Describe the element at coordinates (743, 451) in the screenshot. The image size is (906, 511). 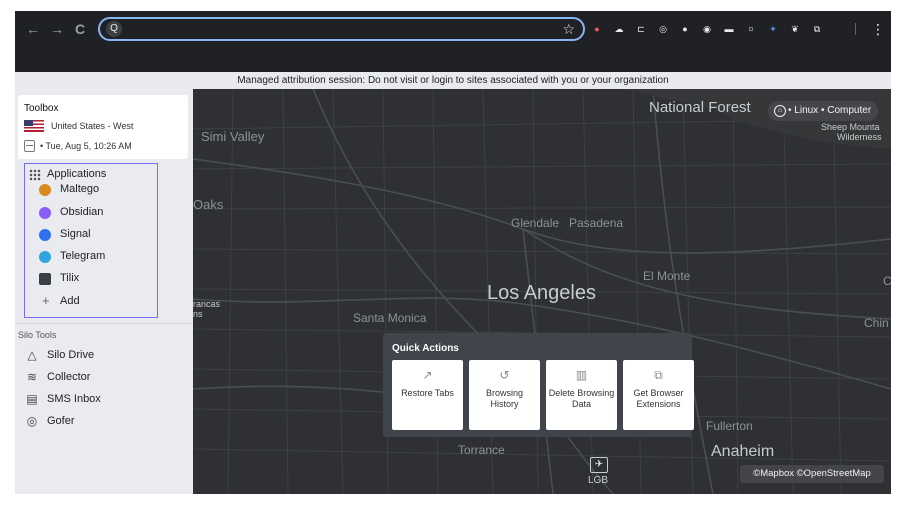
I see `map-label-anaheim: Anaheim` at that location.